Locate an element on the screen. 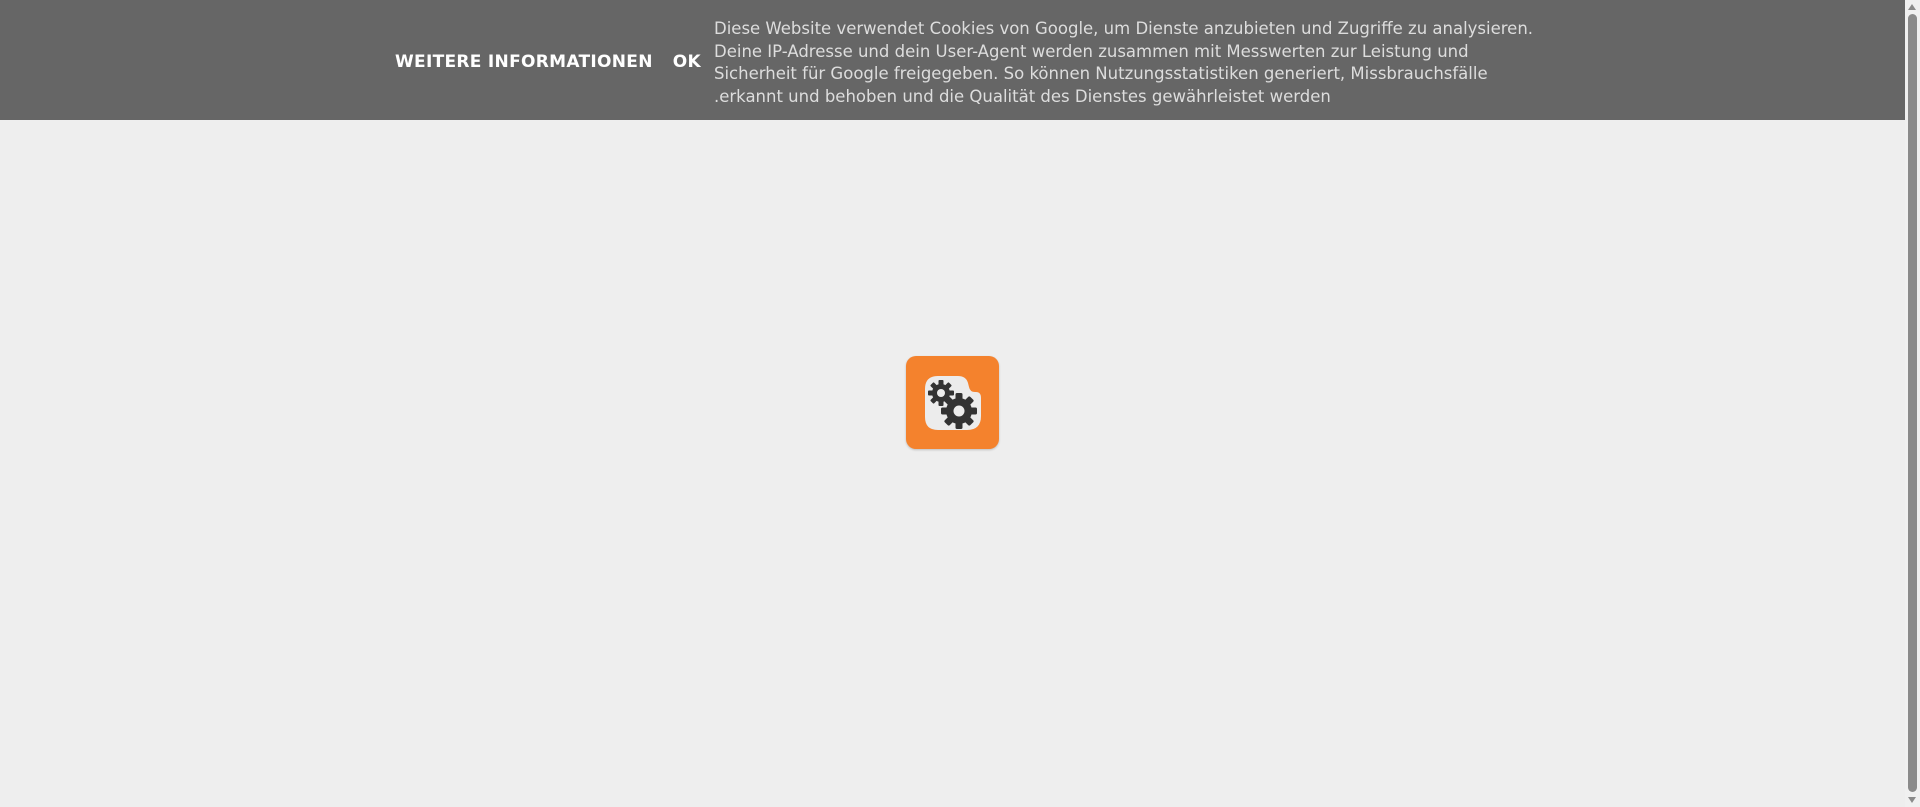 The image size is (1920, 807). scroll-down-icon is located at coordinates (1912, 800).